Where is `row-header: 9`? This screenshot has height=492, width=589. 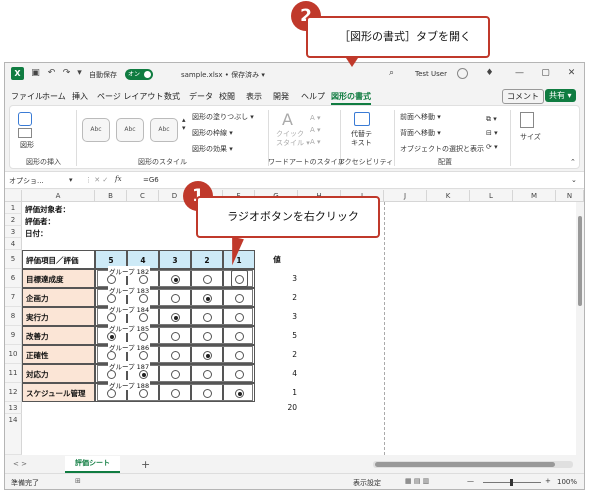
row-header: 9 is located at coordinates (13, 335).